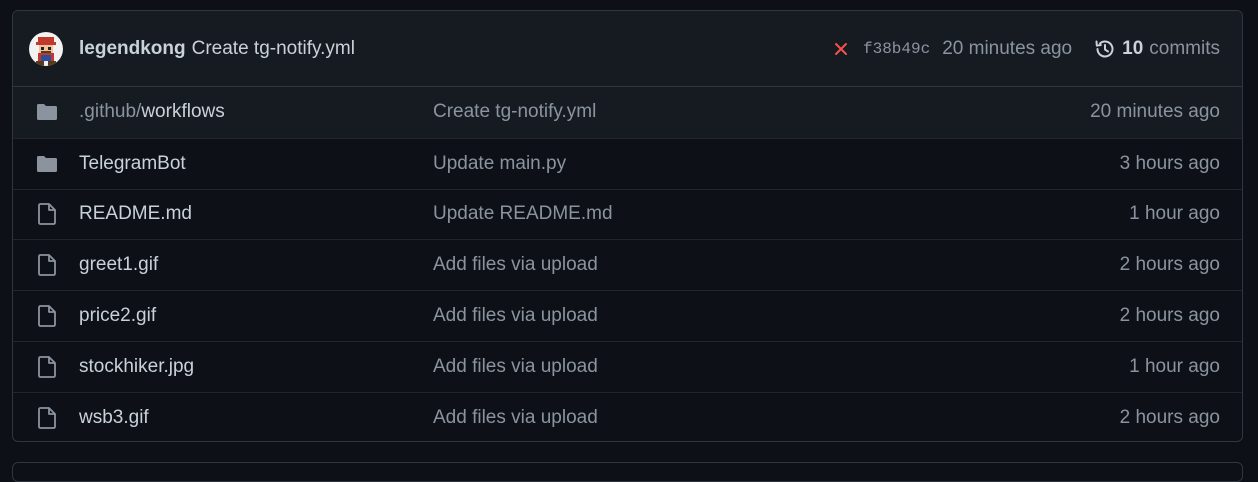 This screenshot has height=482, width=1258. What do you see at coordinates (1184, 48) in the screenshot?
I see `commit-label: commits` at bounding box center [1184, 48].